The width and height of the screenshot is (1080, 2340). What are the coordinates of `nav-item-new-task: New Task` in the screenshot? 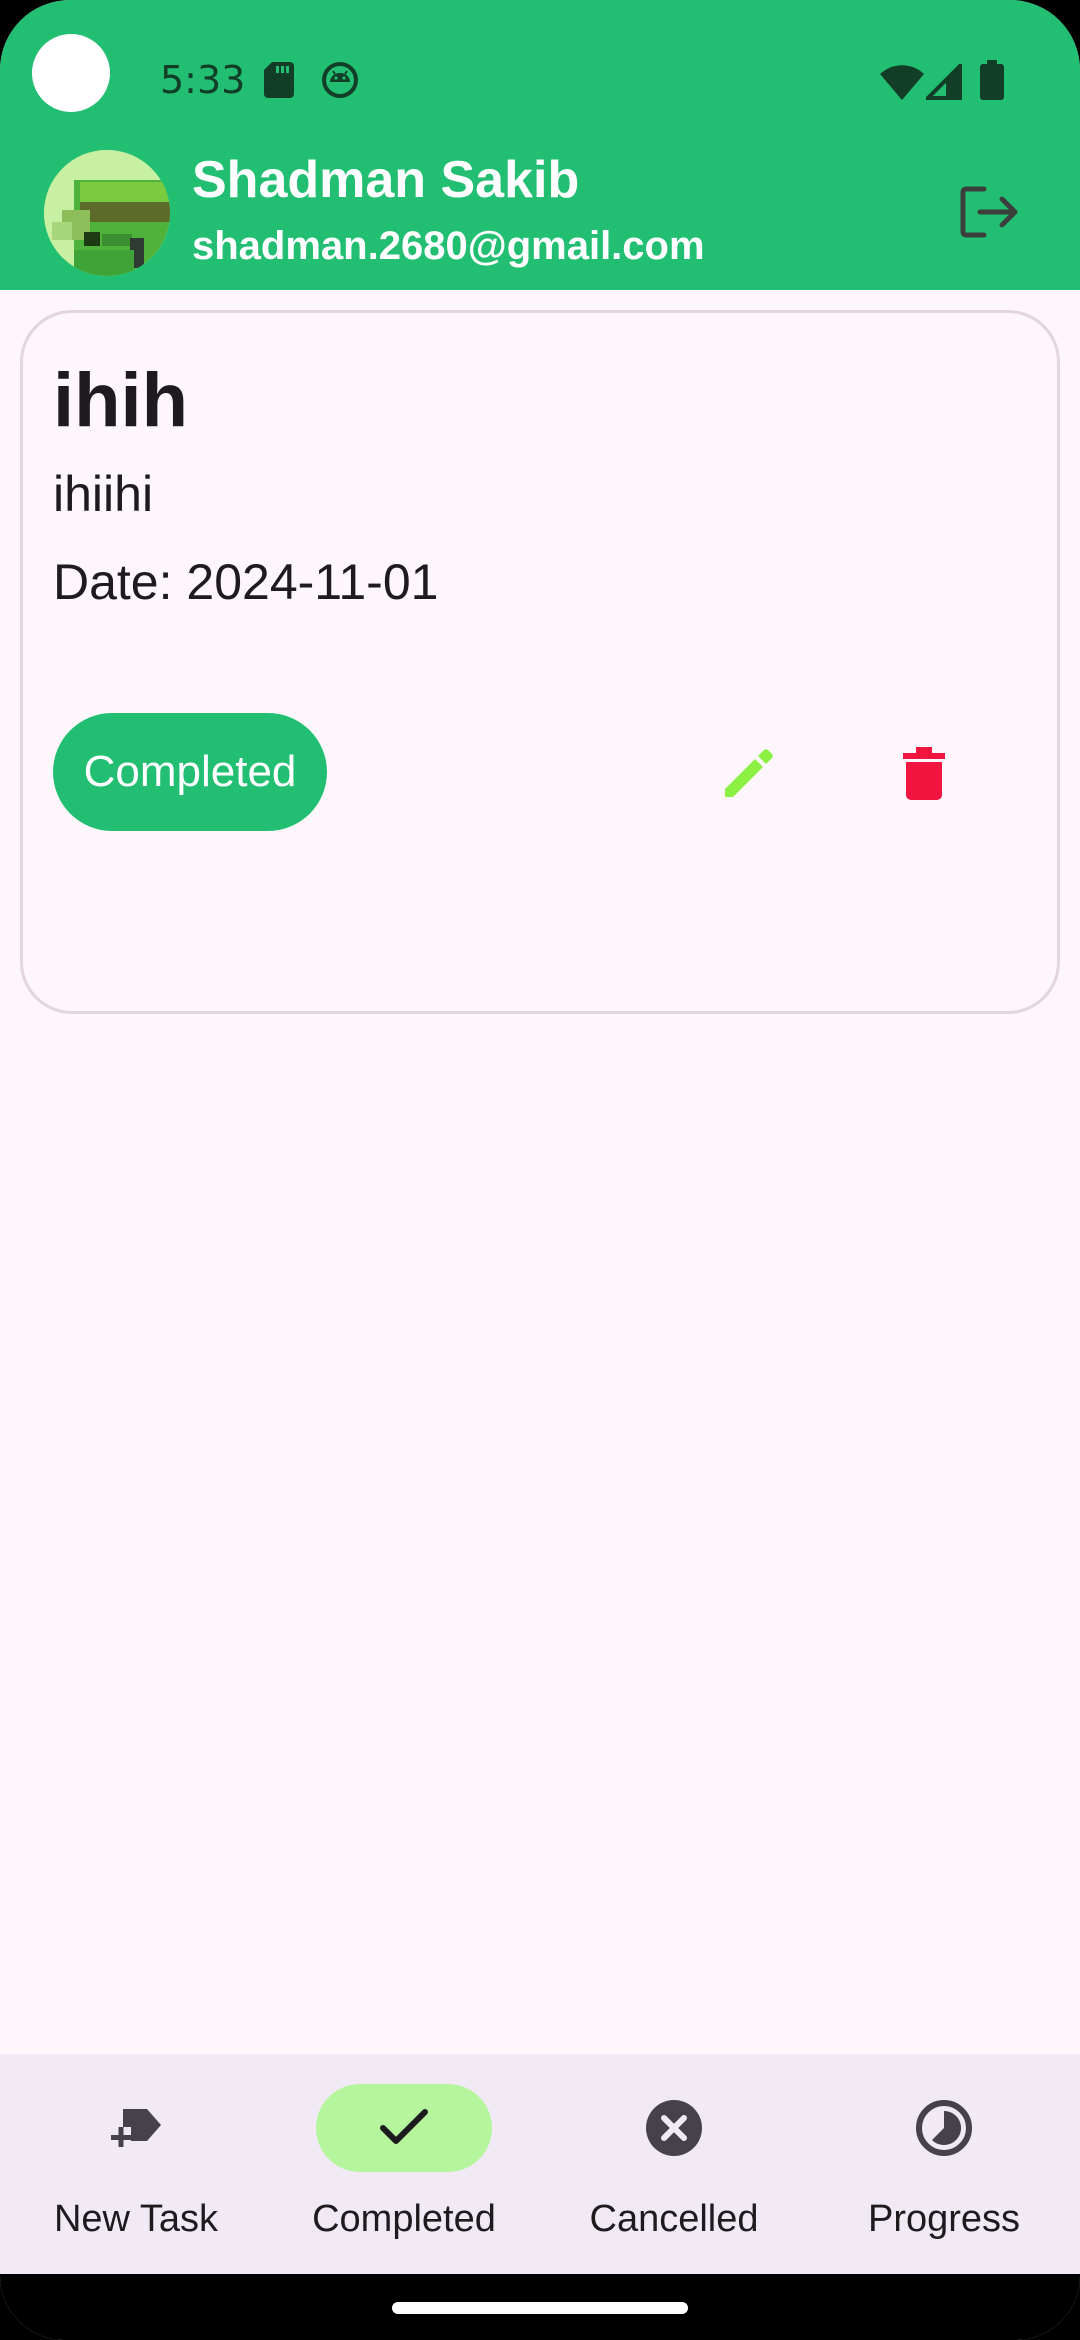 It's located at (136, 2169).